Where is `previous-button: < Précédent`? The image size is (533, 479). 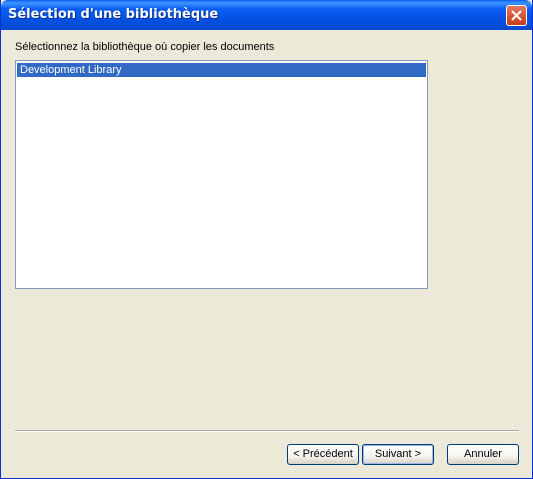
previous-button: < Précédent is located at coordinates (323, 454).